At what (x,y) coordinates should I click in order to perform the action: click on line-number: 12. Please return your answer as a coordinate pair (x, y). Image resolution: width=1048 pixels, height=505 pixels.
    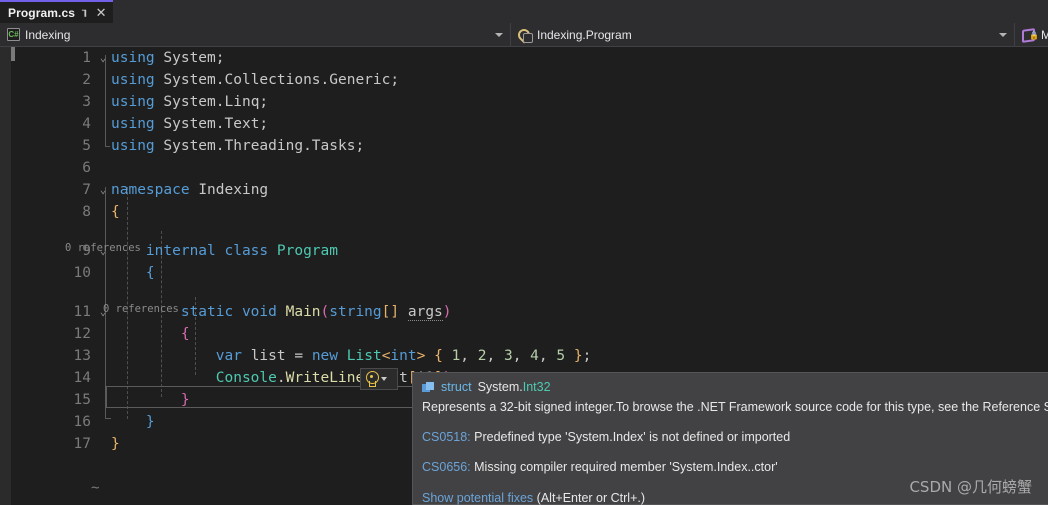
    Looking at the image, I should click on (82, 334).